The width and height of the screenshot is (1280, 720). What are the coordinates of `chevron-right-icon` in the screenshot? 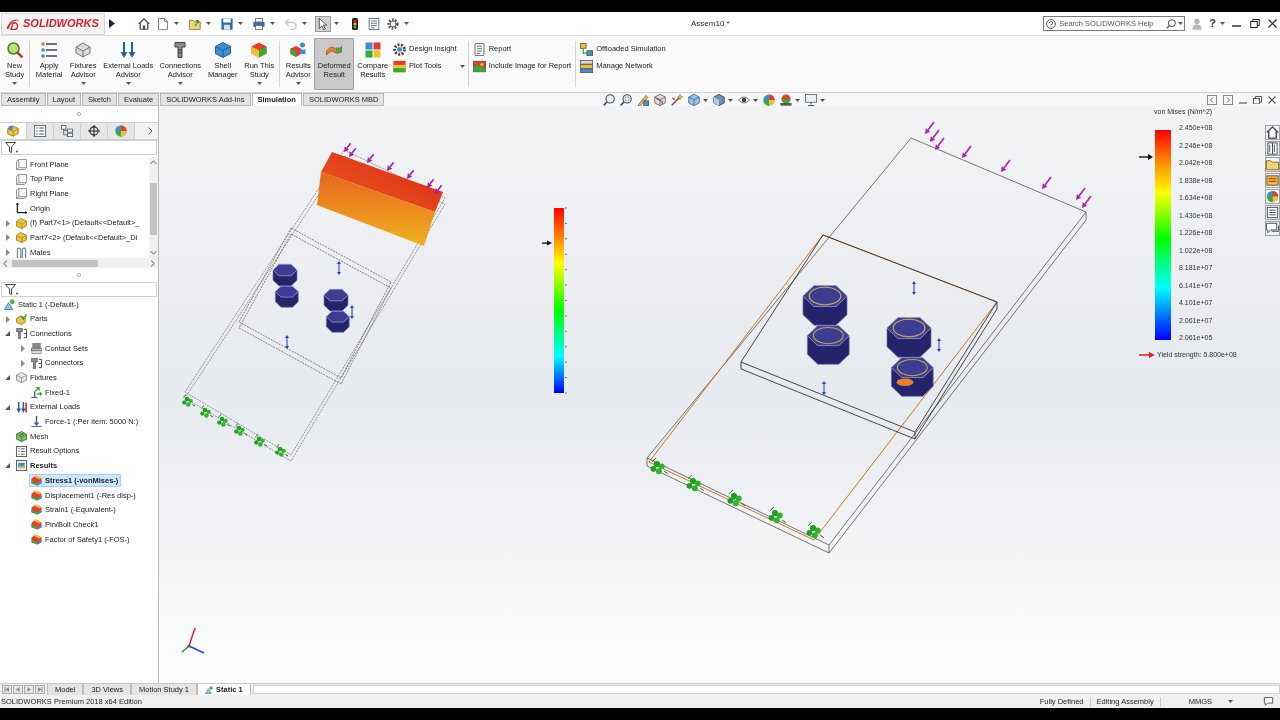 It's located at (150, 131).